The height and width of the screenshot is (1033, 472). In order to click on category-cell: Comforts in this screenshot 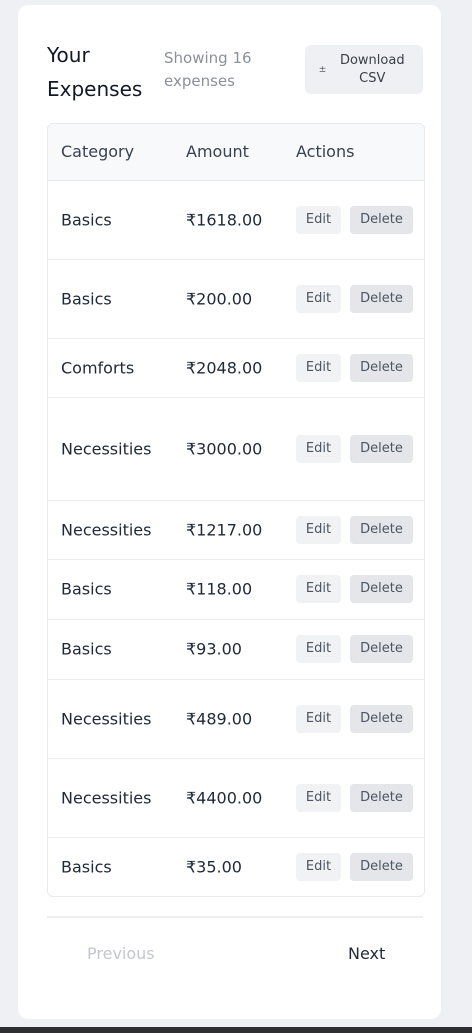, I will do `click(98, 367)`.